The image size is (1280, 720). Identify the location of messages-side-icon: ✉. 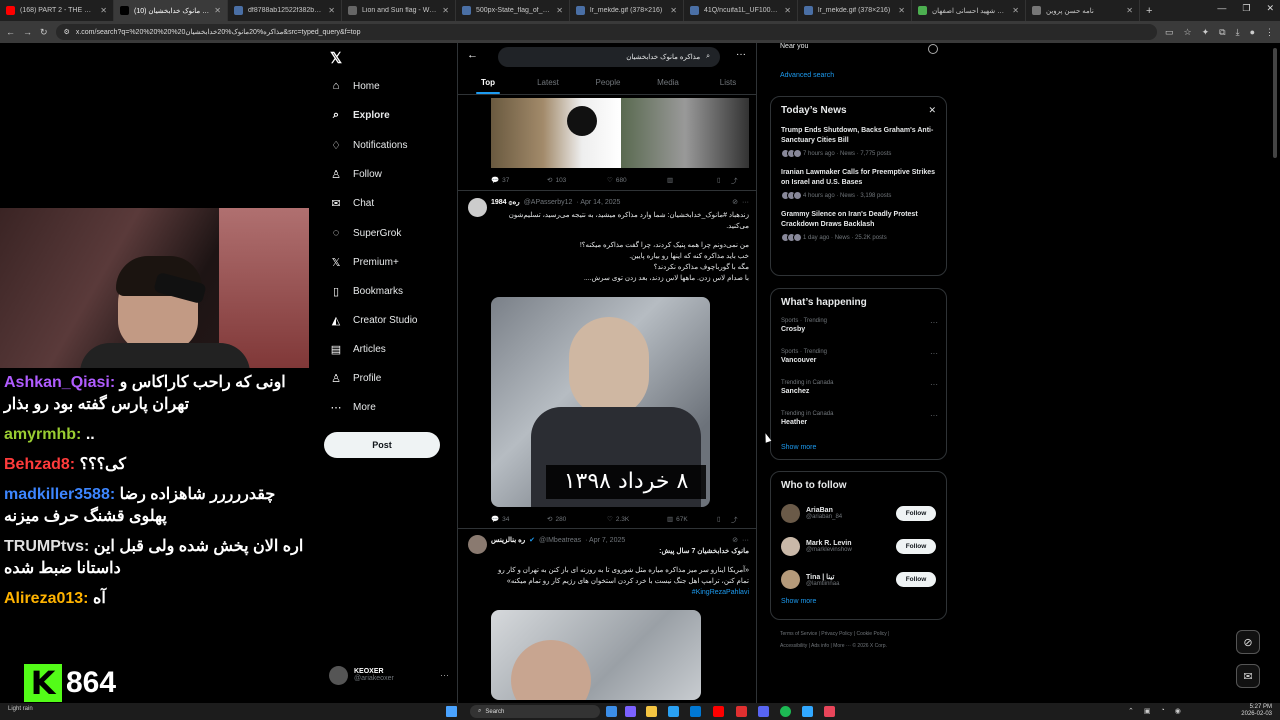
(1248, 676).